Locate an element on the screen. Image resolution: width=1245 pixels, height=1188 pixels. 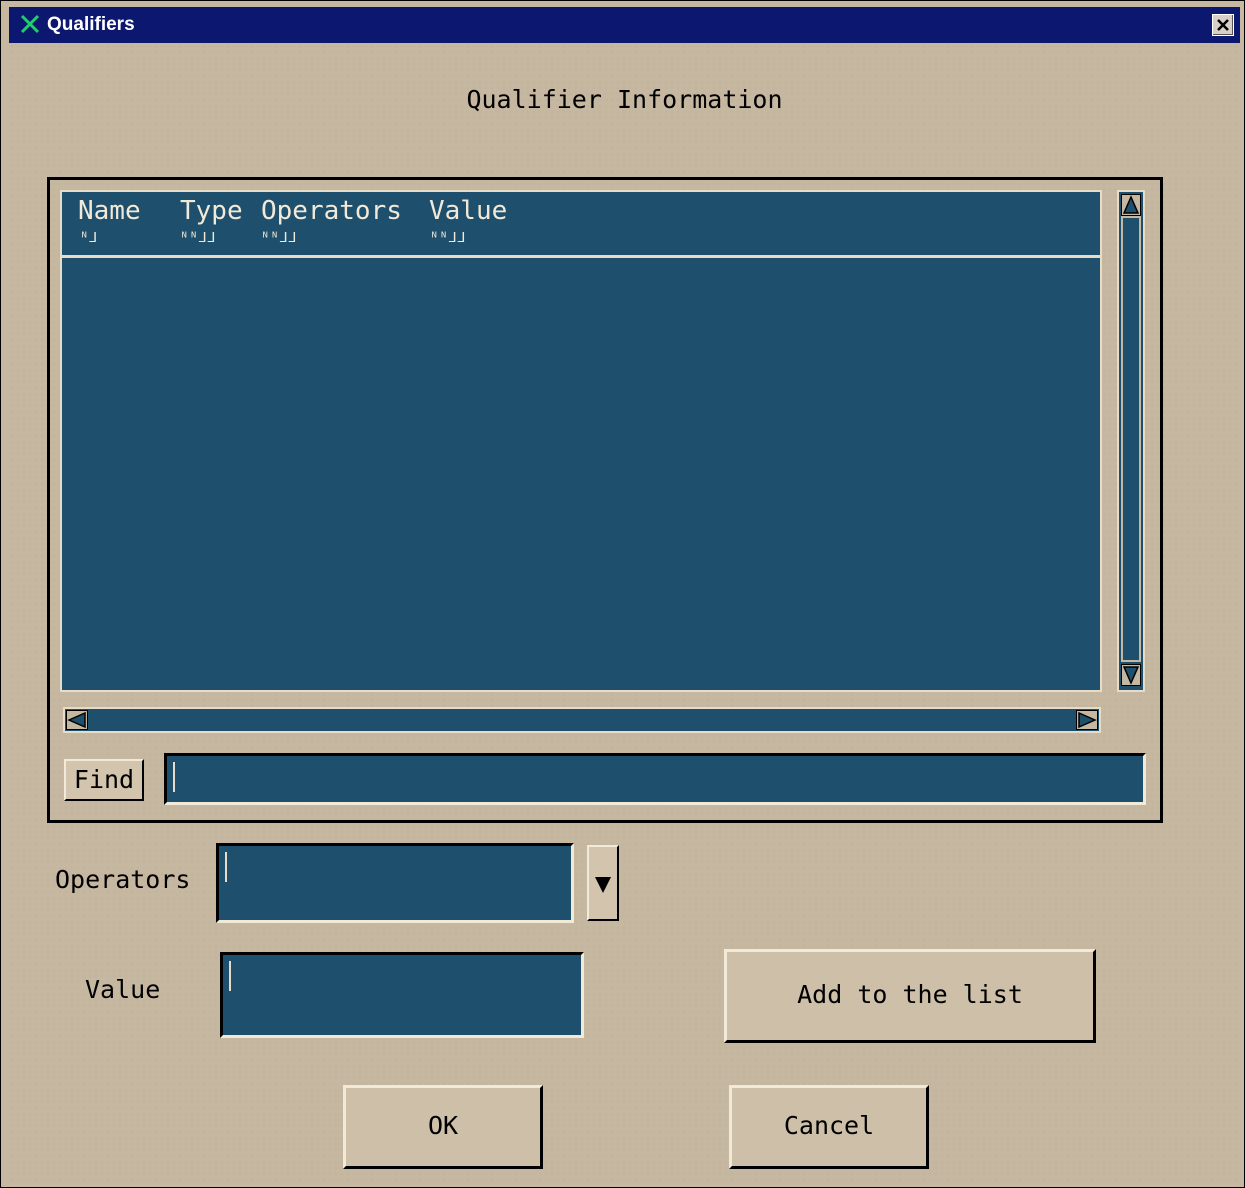
vertical-scrollbar is located at coordinates (1131, 441).